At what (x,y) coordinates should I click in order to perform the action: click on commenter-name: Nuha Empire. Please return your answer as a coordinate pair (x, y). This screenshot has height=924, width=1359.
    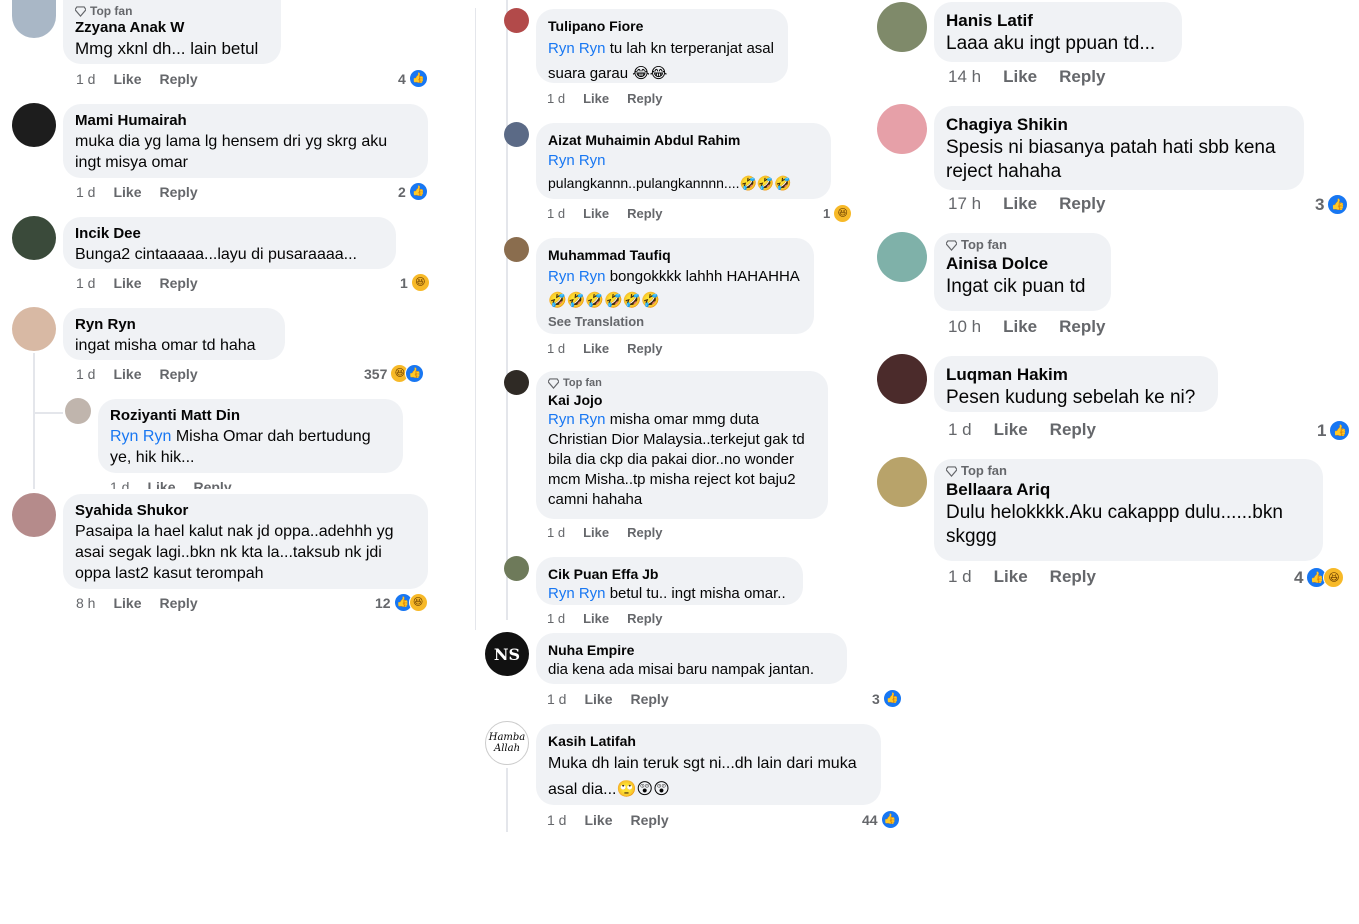
    Looking at the image, I should click on (691, 650).